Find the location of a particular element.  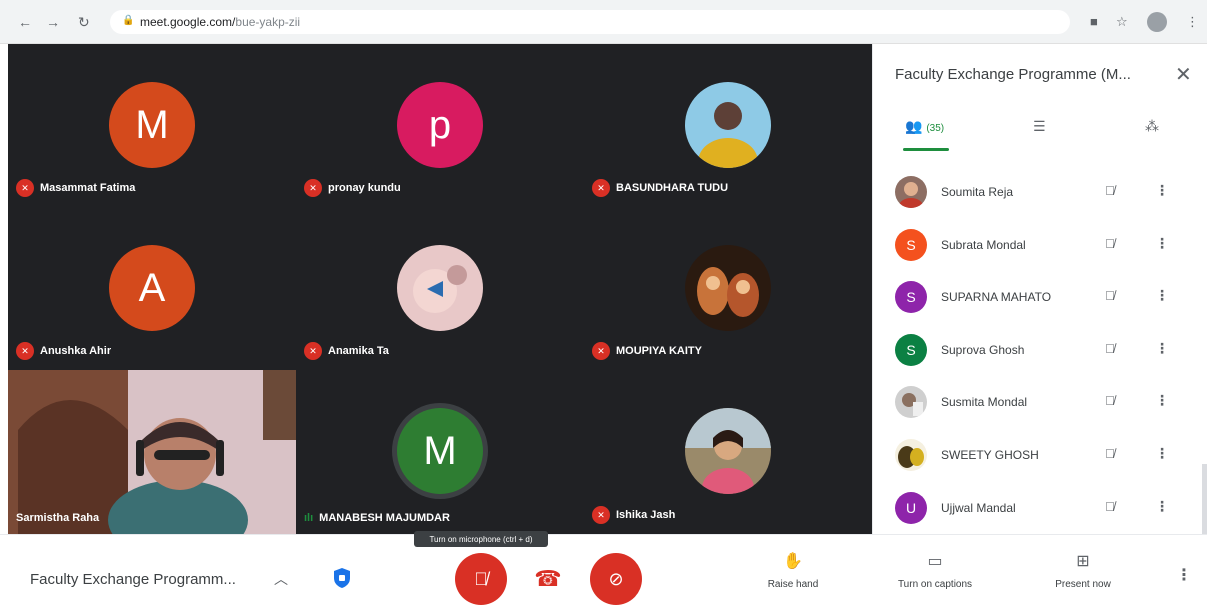

list-item: Susmita Mondal 🎙̸ ⋮ is located at coordinates (1040, 402).